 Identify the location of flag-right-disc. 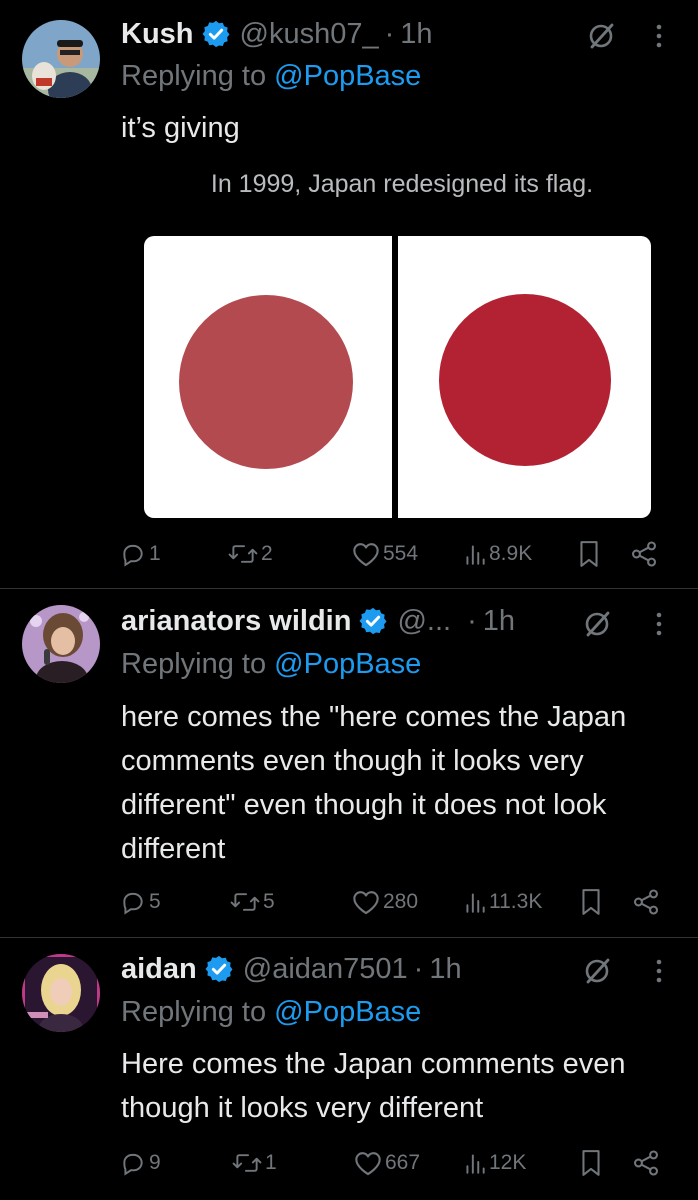
(525, 380).